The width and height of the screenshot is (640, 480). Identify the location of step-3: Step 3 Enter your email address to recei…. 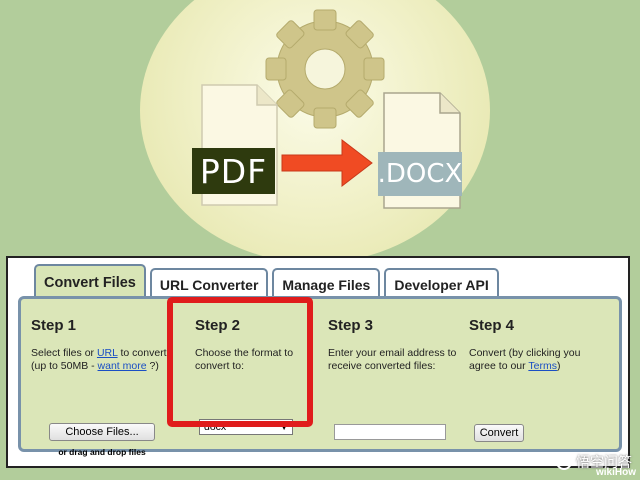
(394, 345).